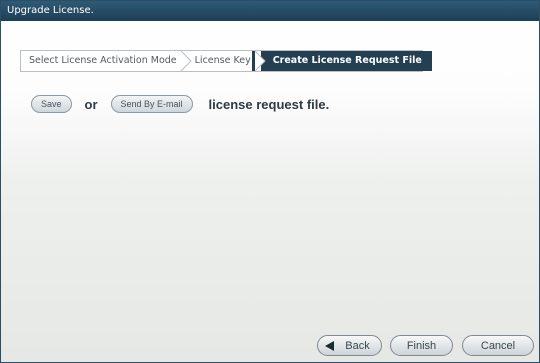 This screenshot has height=363, width=540. Describe the element at coordinates (498, 345) in the screenshot. I see `cancel-button: Cancel` at that location.